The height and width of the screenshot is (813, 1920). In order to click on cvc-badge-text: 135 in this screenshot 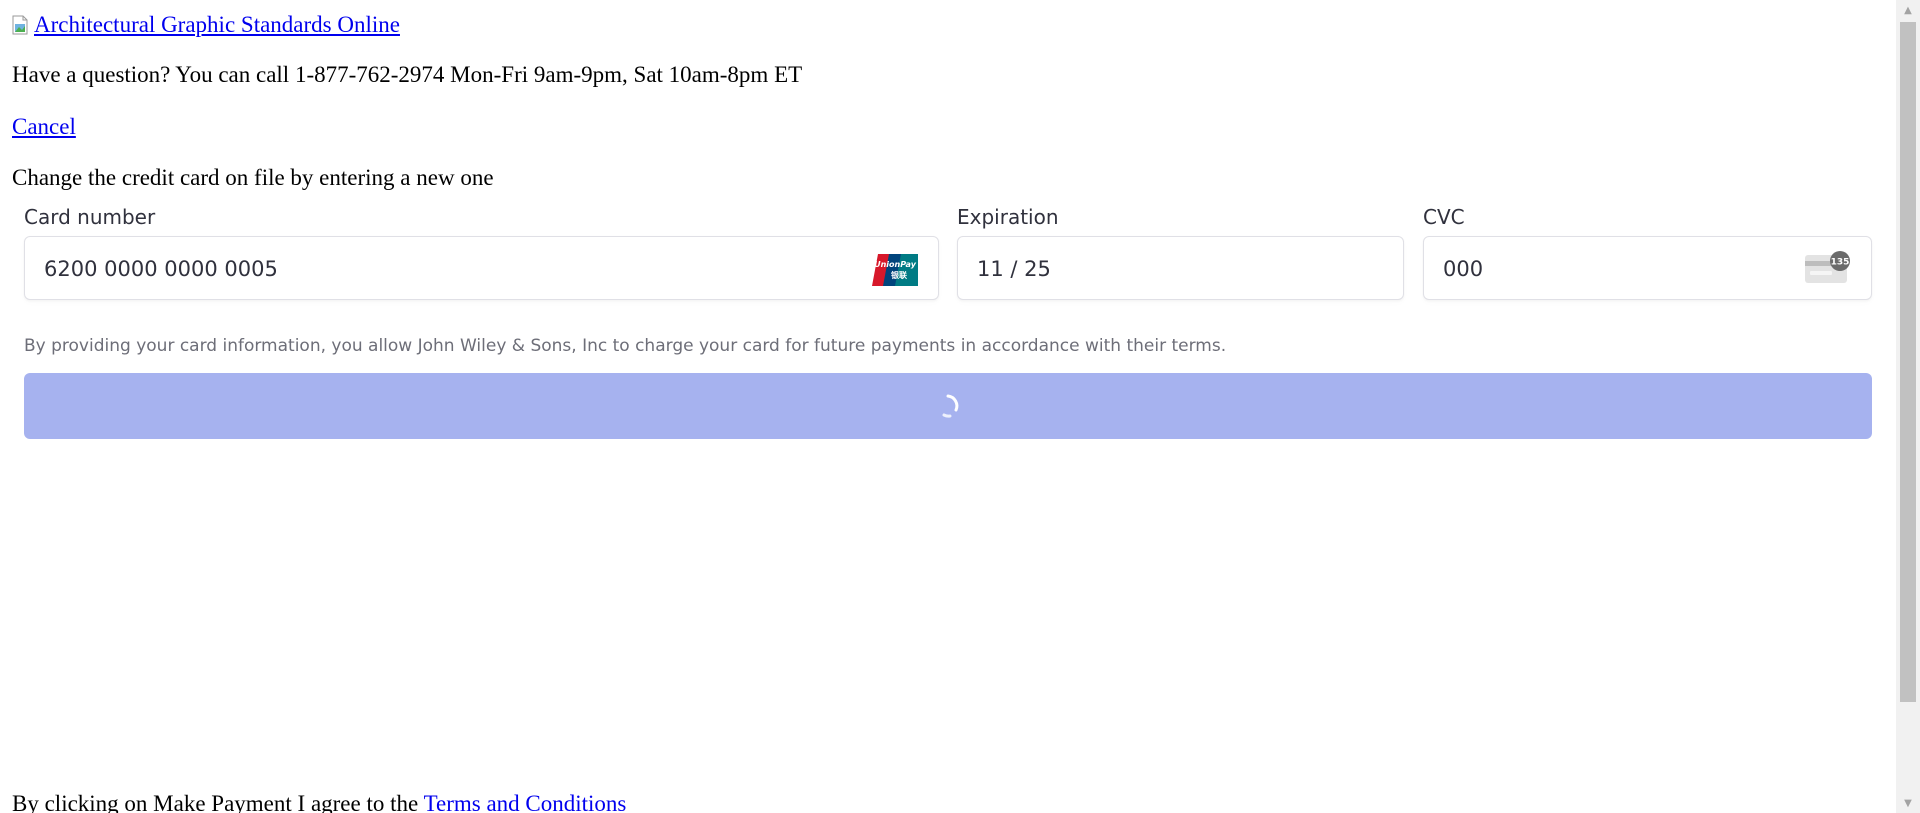, I will do `click(1840, 263)`.